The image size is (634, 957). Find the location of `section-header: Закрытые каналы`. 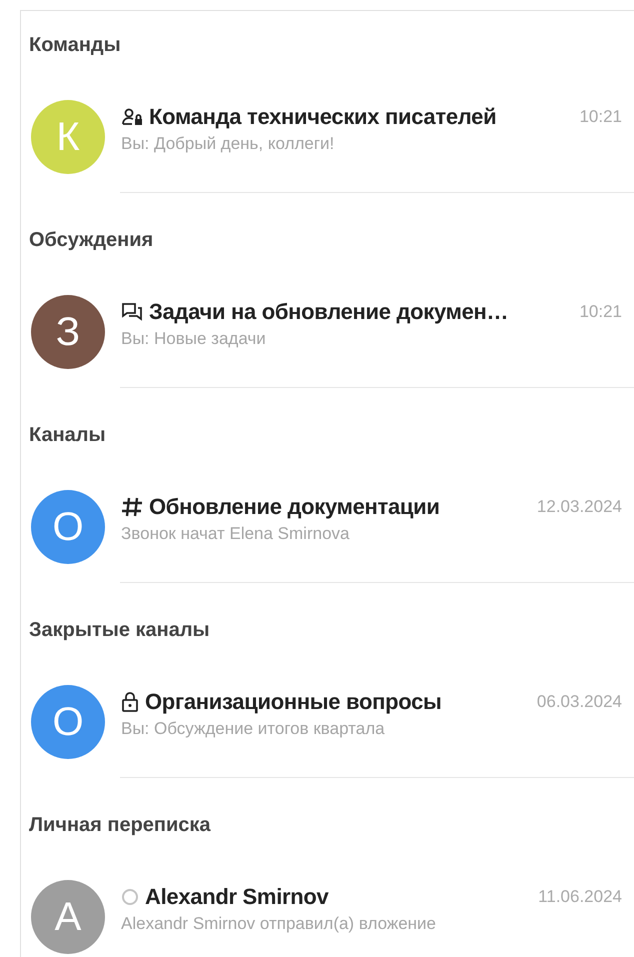

section-header: Закрытые каналы is located at coordinates (119, 630).